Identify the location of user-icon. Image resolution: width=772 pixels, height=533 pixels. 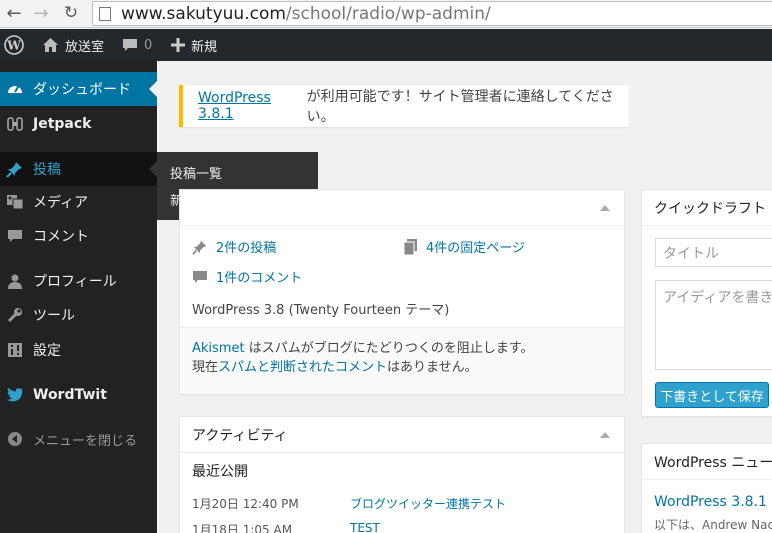
(15, 281).